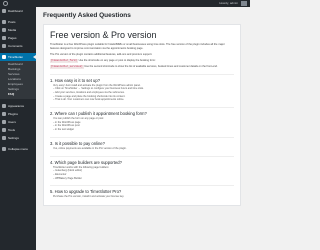 The width and height of the screenshot is (320, 250). What do you see at coordinates (67, 66) in the screenshot?
I see `shortcode-2: [timeslotter_services]` at bounding box center [67, 66].